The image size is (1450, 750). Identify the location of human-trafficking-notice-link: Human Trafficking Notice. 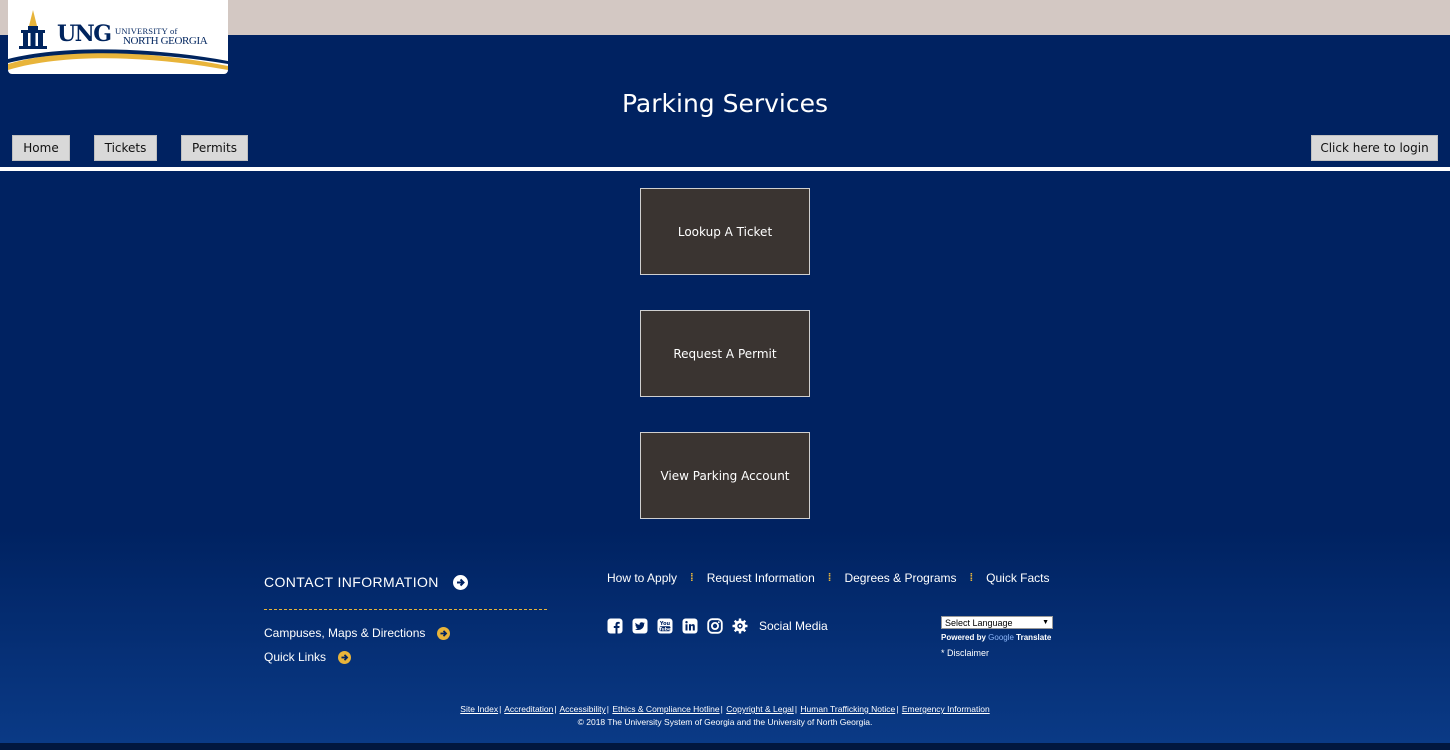
(847, 709).